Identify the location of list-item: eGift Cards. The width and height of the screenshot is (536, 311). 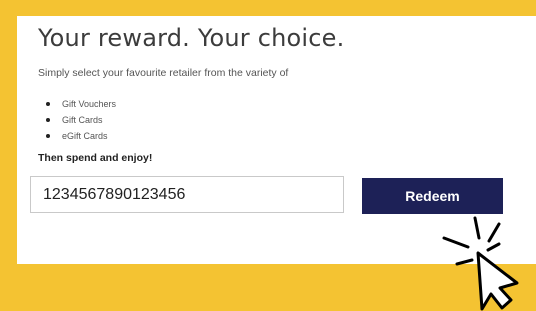
(80, 136).